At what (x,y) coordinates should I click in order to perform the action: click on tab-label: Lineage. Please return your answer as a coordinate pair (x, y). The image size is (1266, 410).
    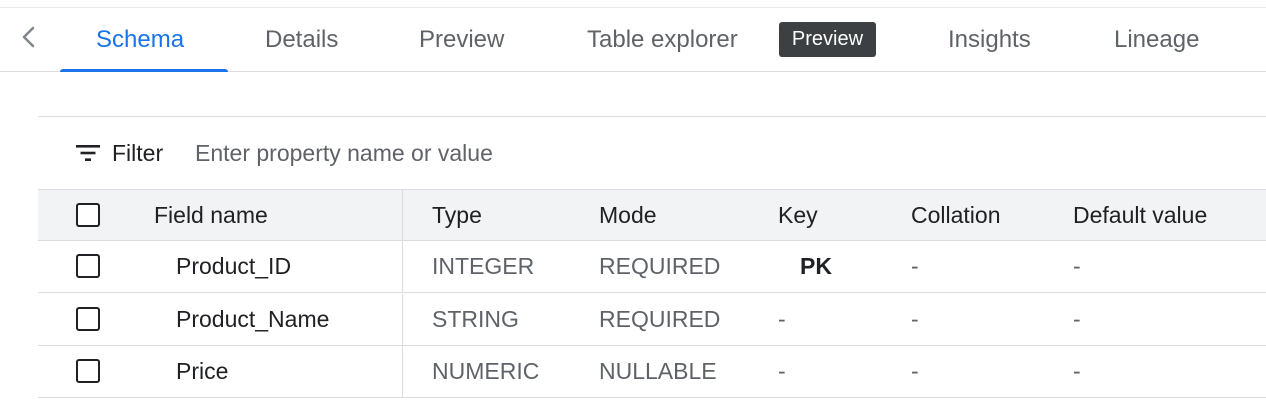
    Looking at the image, I should click on (1157, 39).